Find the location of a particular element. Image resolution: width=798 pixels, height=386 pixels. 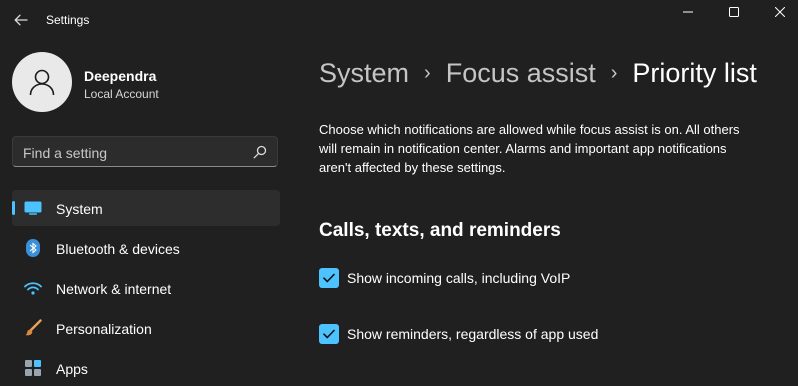

sidebar-item-personalization: Personalization is located at coordinates (146, 328).